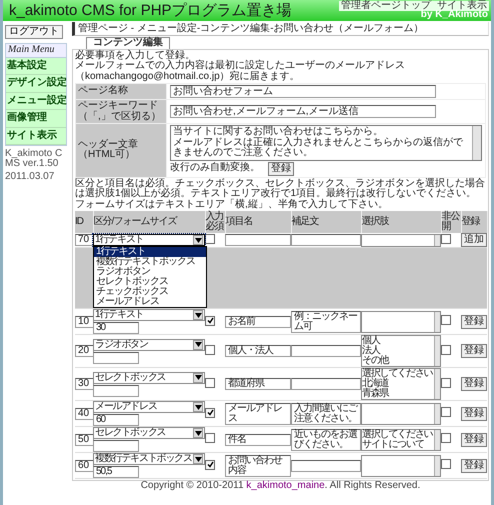  I want to click on id-field: 50, so click(84, 440).